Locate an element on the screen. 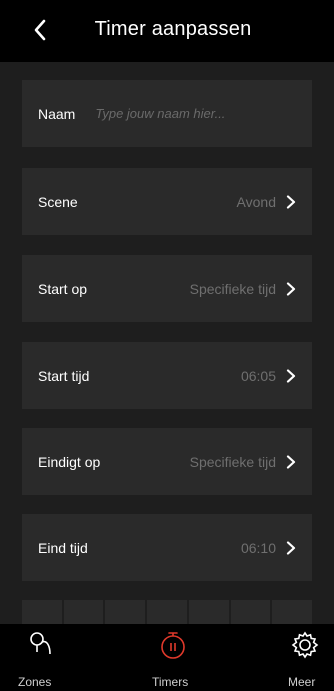 This screenshot has height=691, width=334. naam-label: Naam is located at coordinates (57, 113).